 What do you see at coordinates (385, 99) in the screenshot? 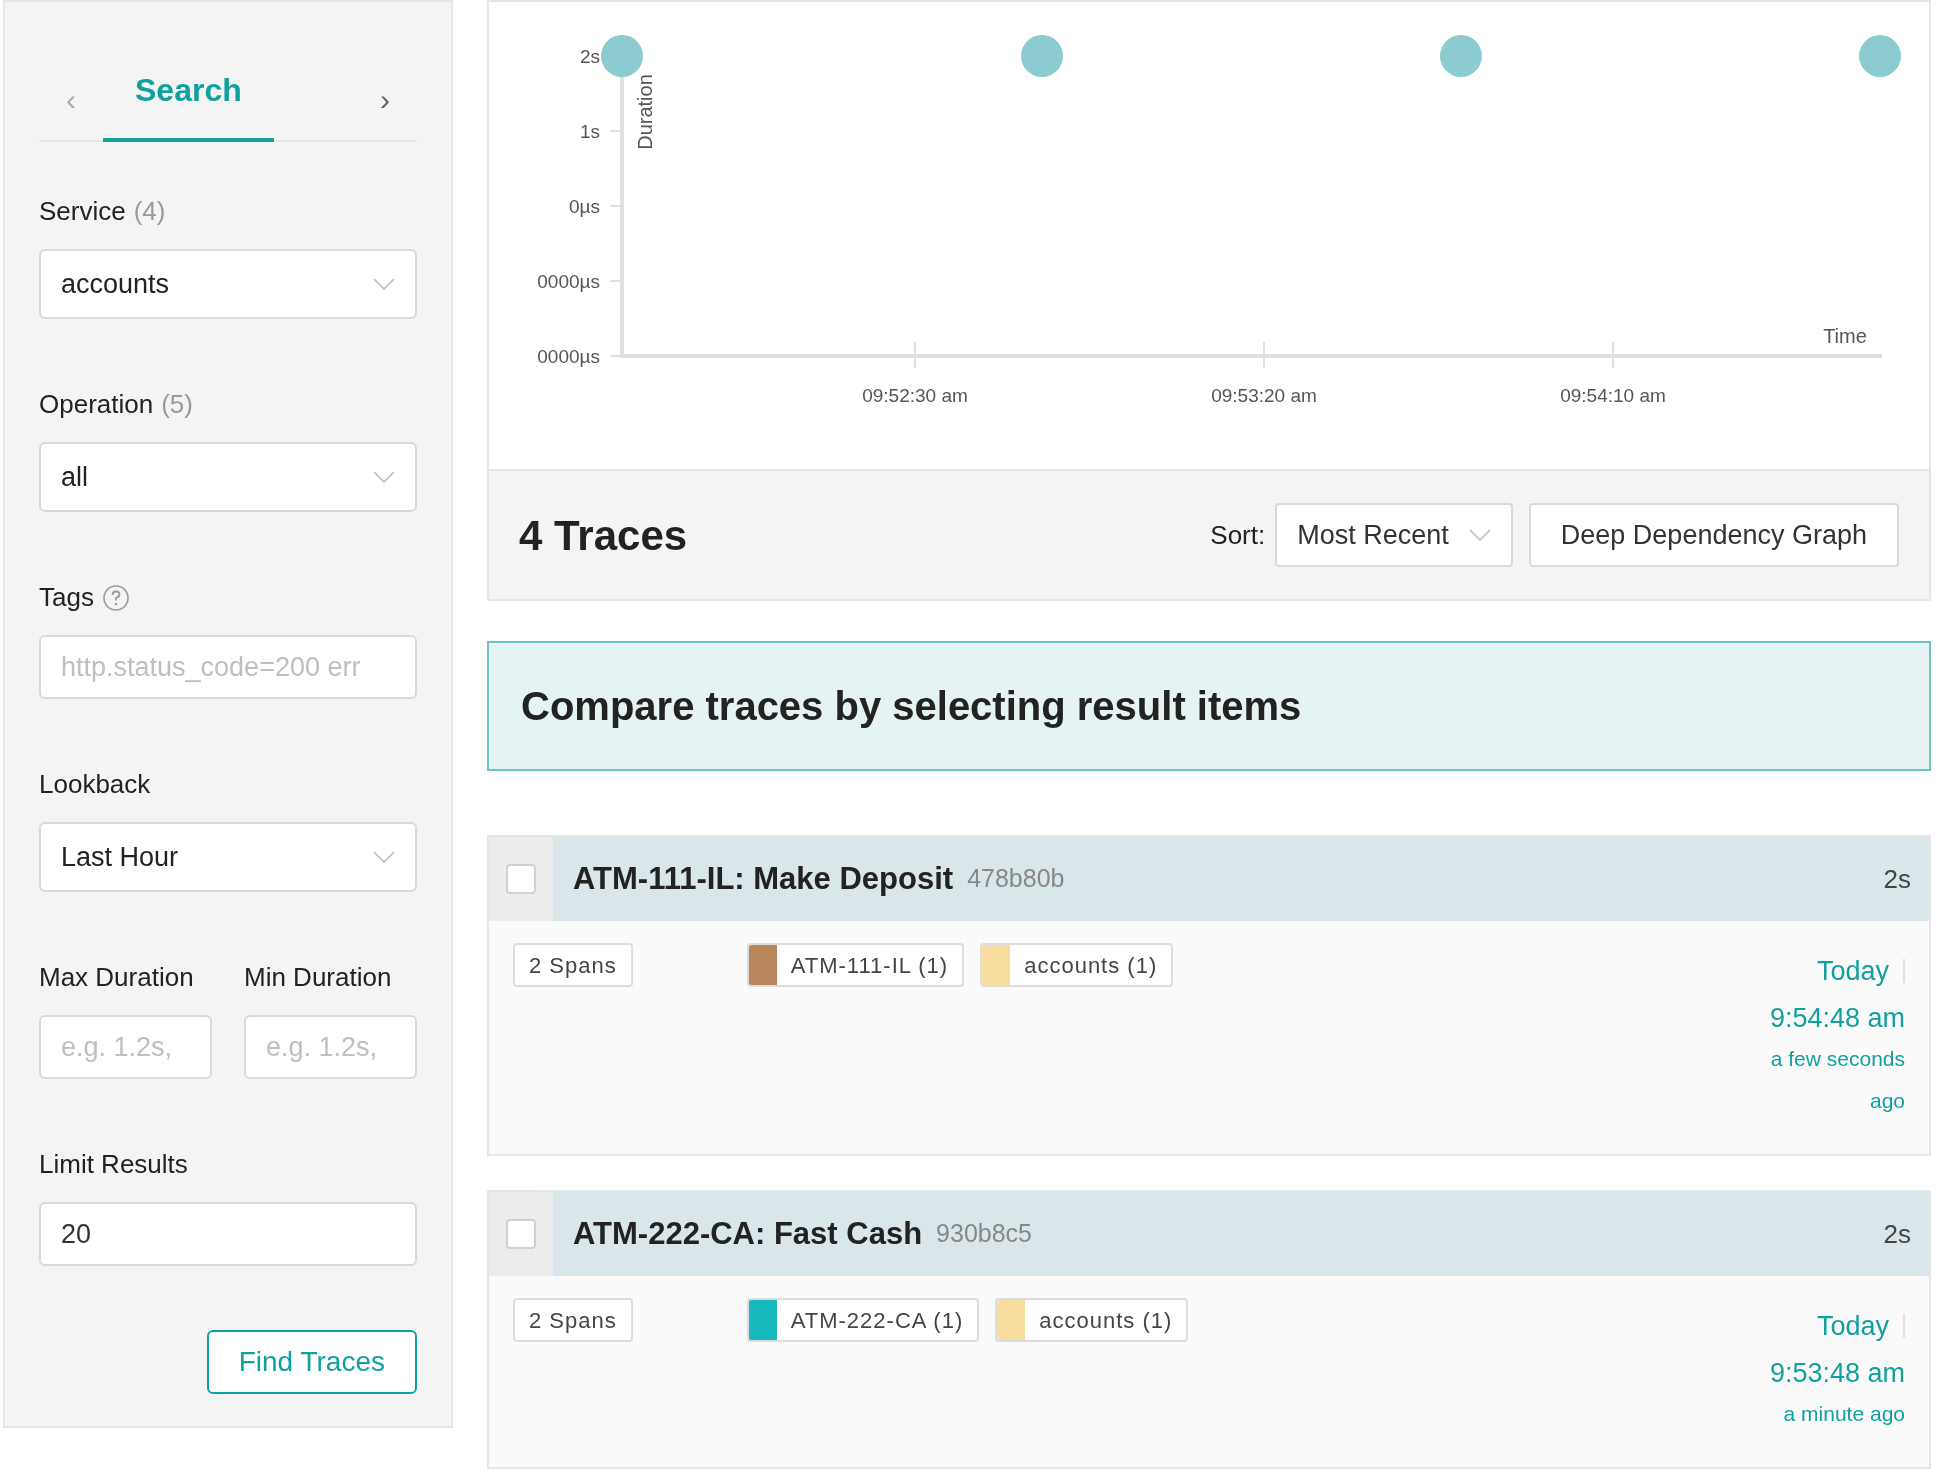
I see `next-icon: ›` at bounding box center [385, 99].